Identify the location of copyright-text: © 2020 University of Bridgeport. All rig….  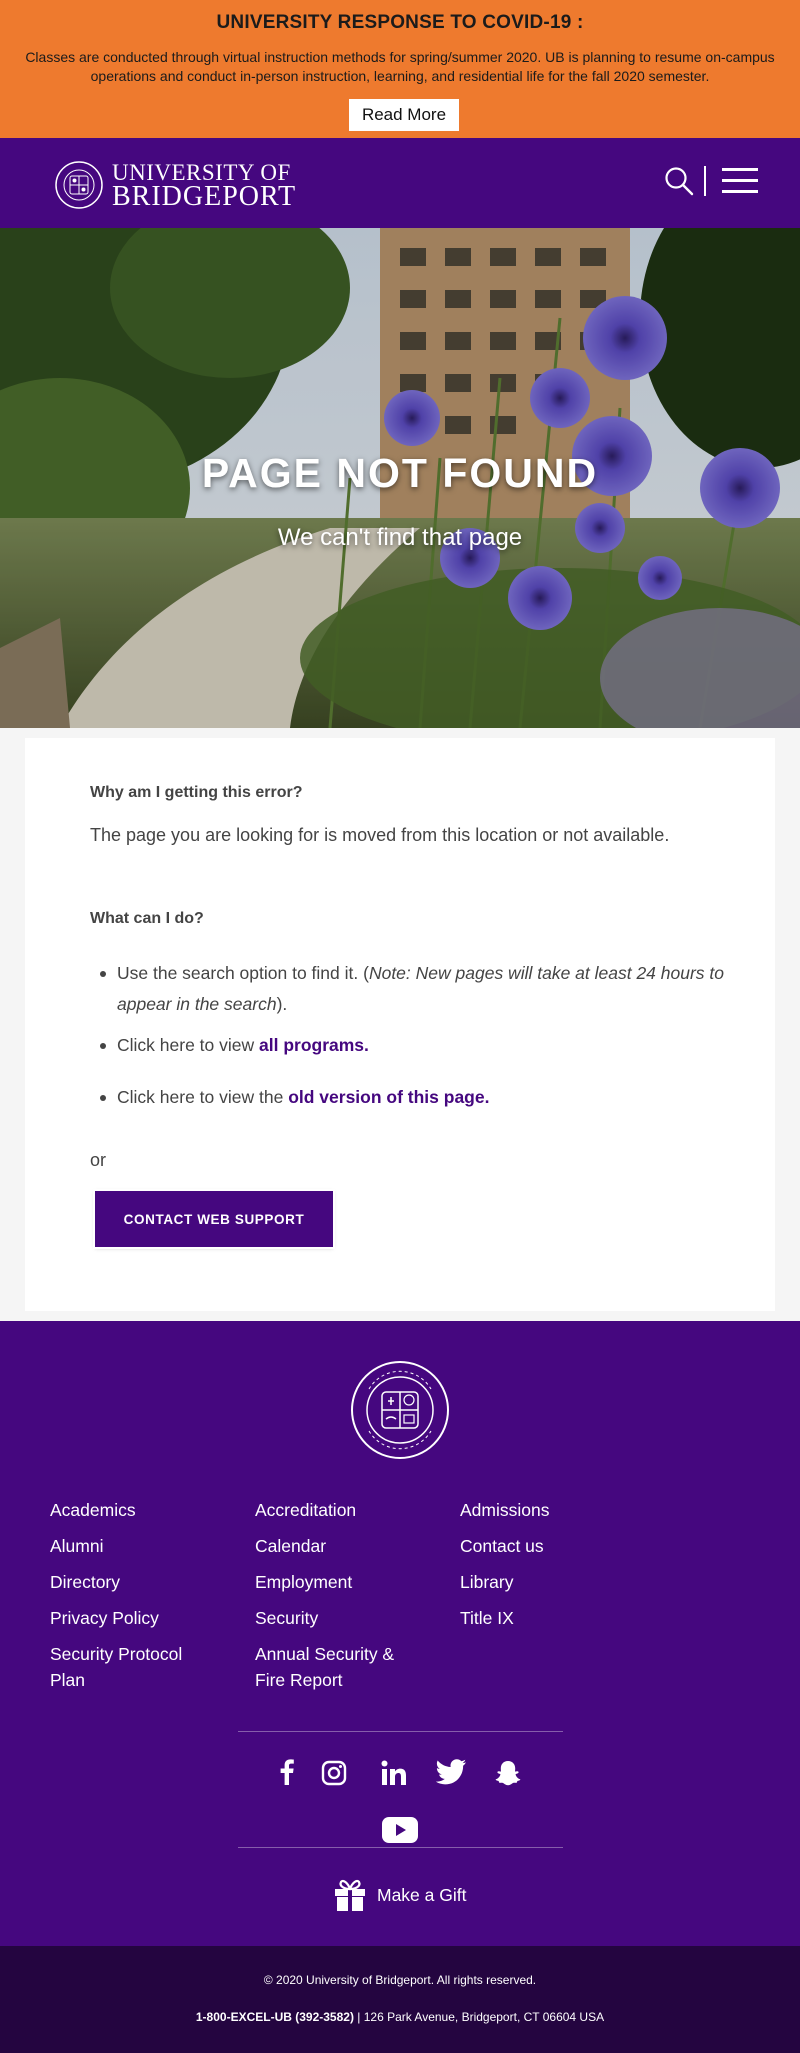
(400, 1980).